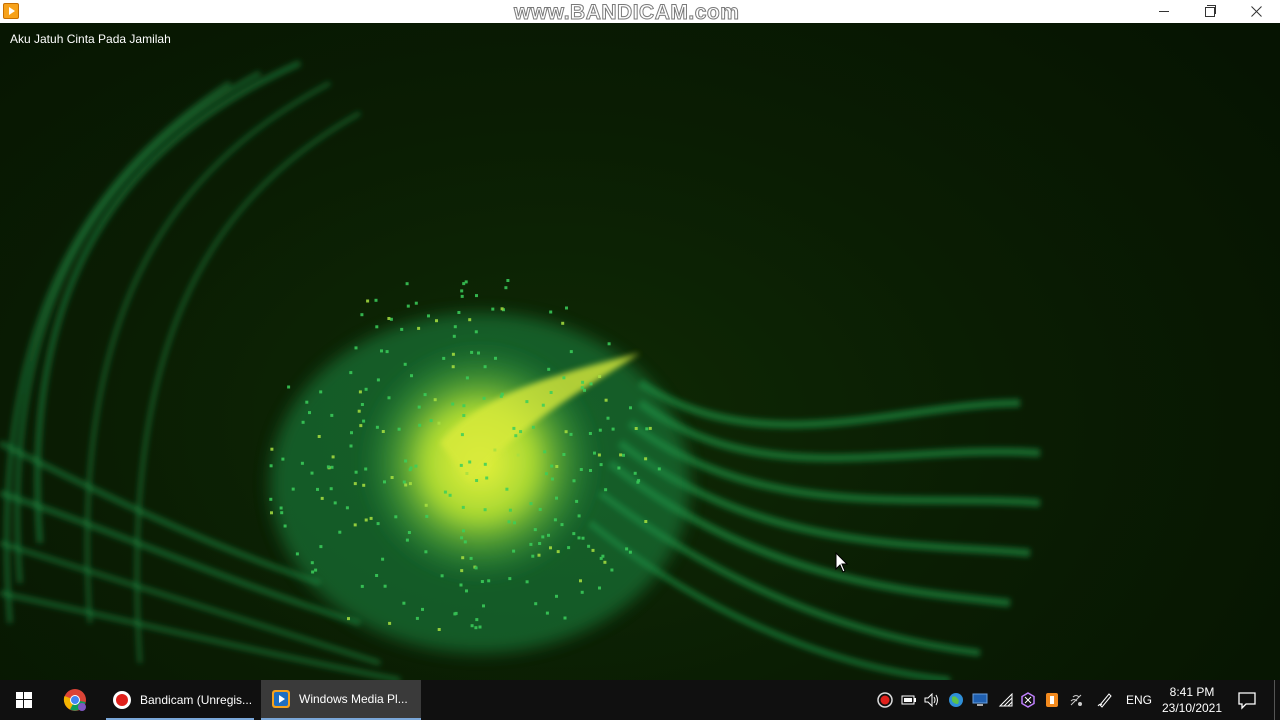  Describe the element at coordinates (1076, 700) in the screenshot. I see `satellite-tray-icon` at that location.